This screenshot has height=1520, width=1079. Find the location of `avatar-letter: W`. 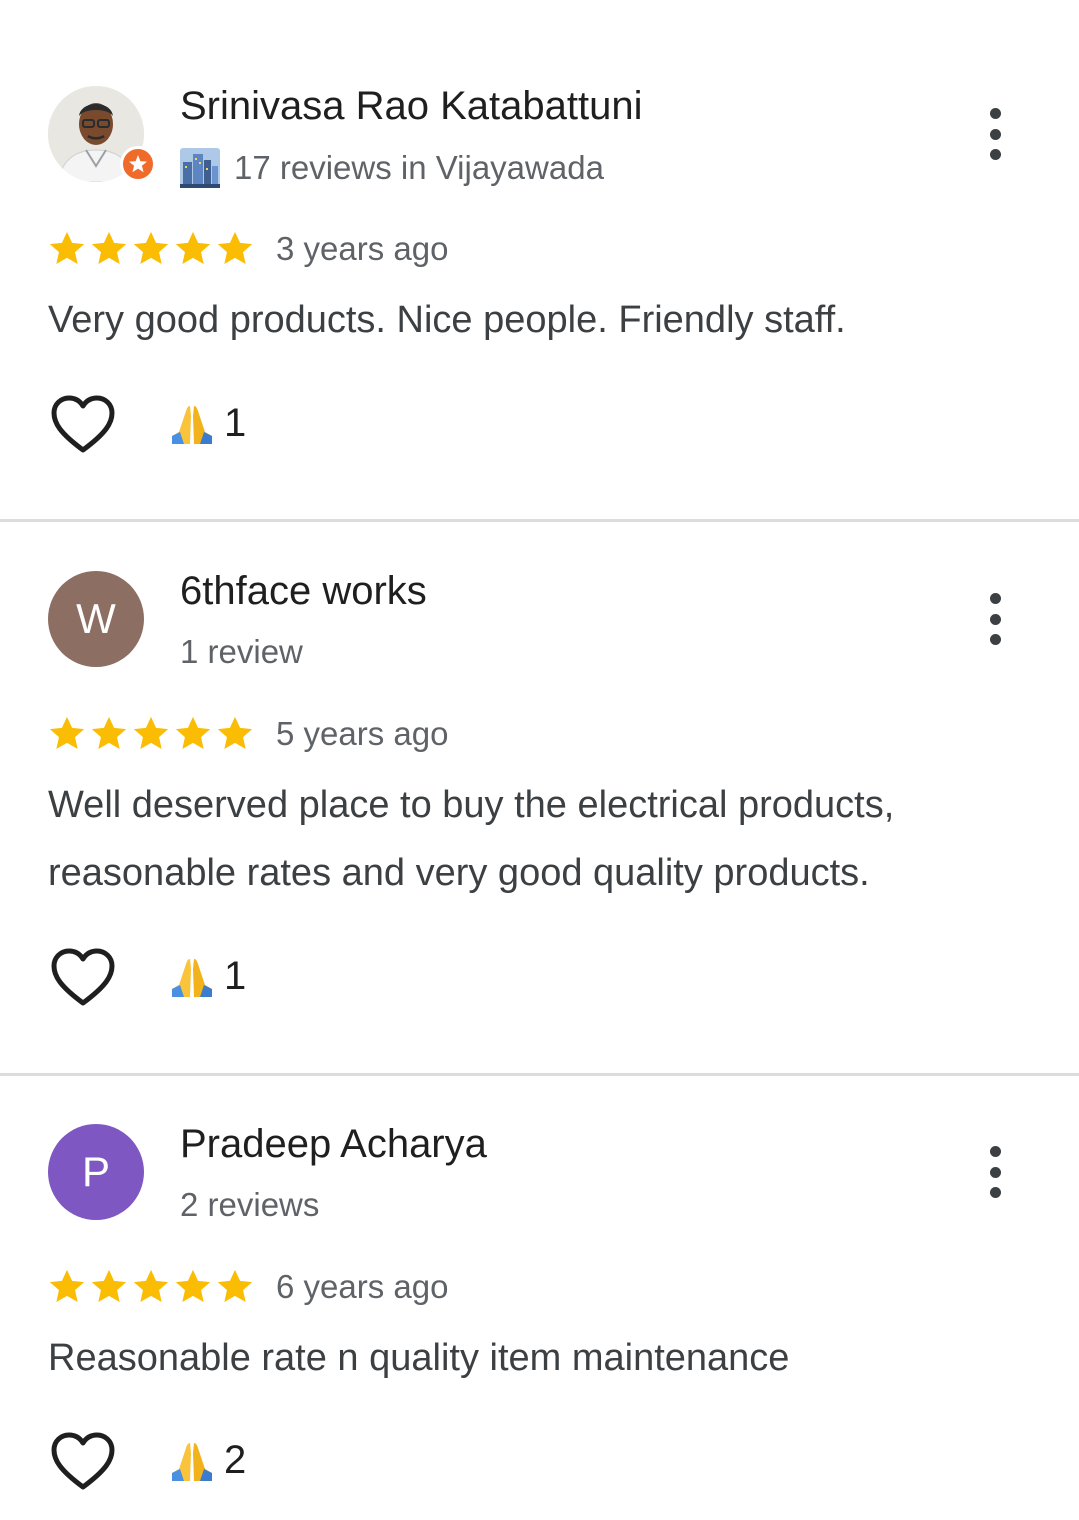

avatar-letter: W is located at coordinates (96, 618).